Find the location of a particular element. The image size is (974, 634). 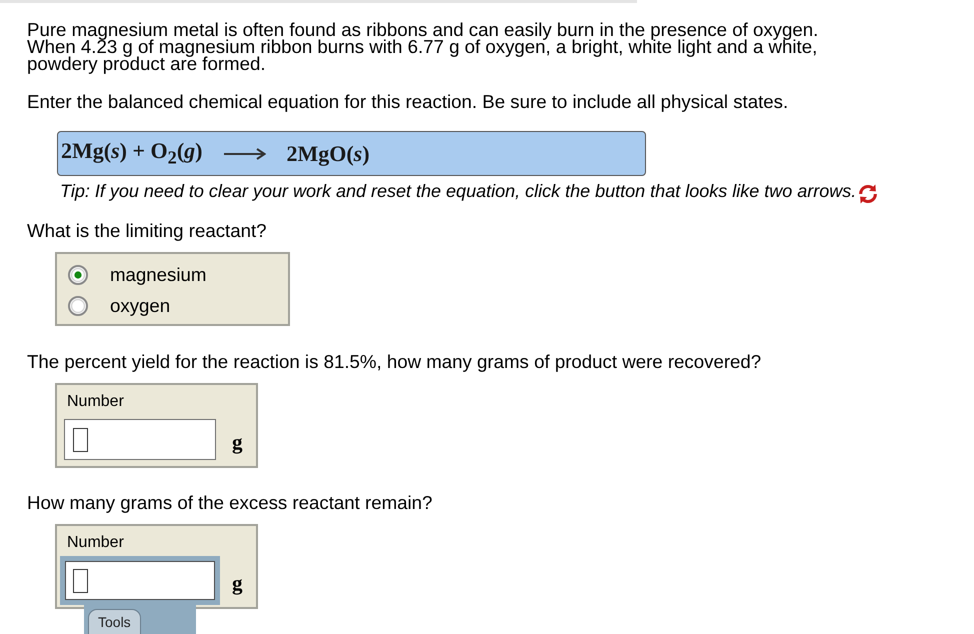

question-text: What is the limiting reactant? is located at coordinates (147, 230).